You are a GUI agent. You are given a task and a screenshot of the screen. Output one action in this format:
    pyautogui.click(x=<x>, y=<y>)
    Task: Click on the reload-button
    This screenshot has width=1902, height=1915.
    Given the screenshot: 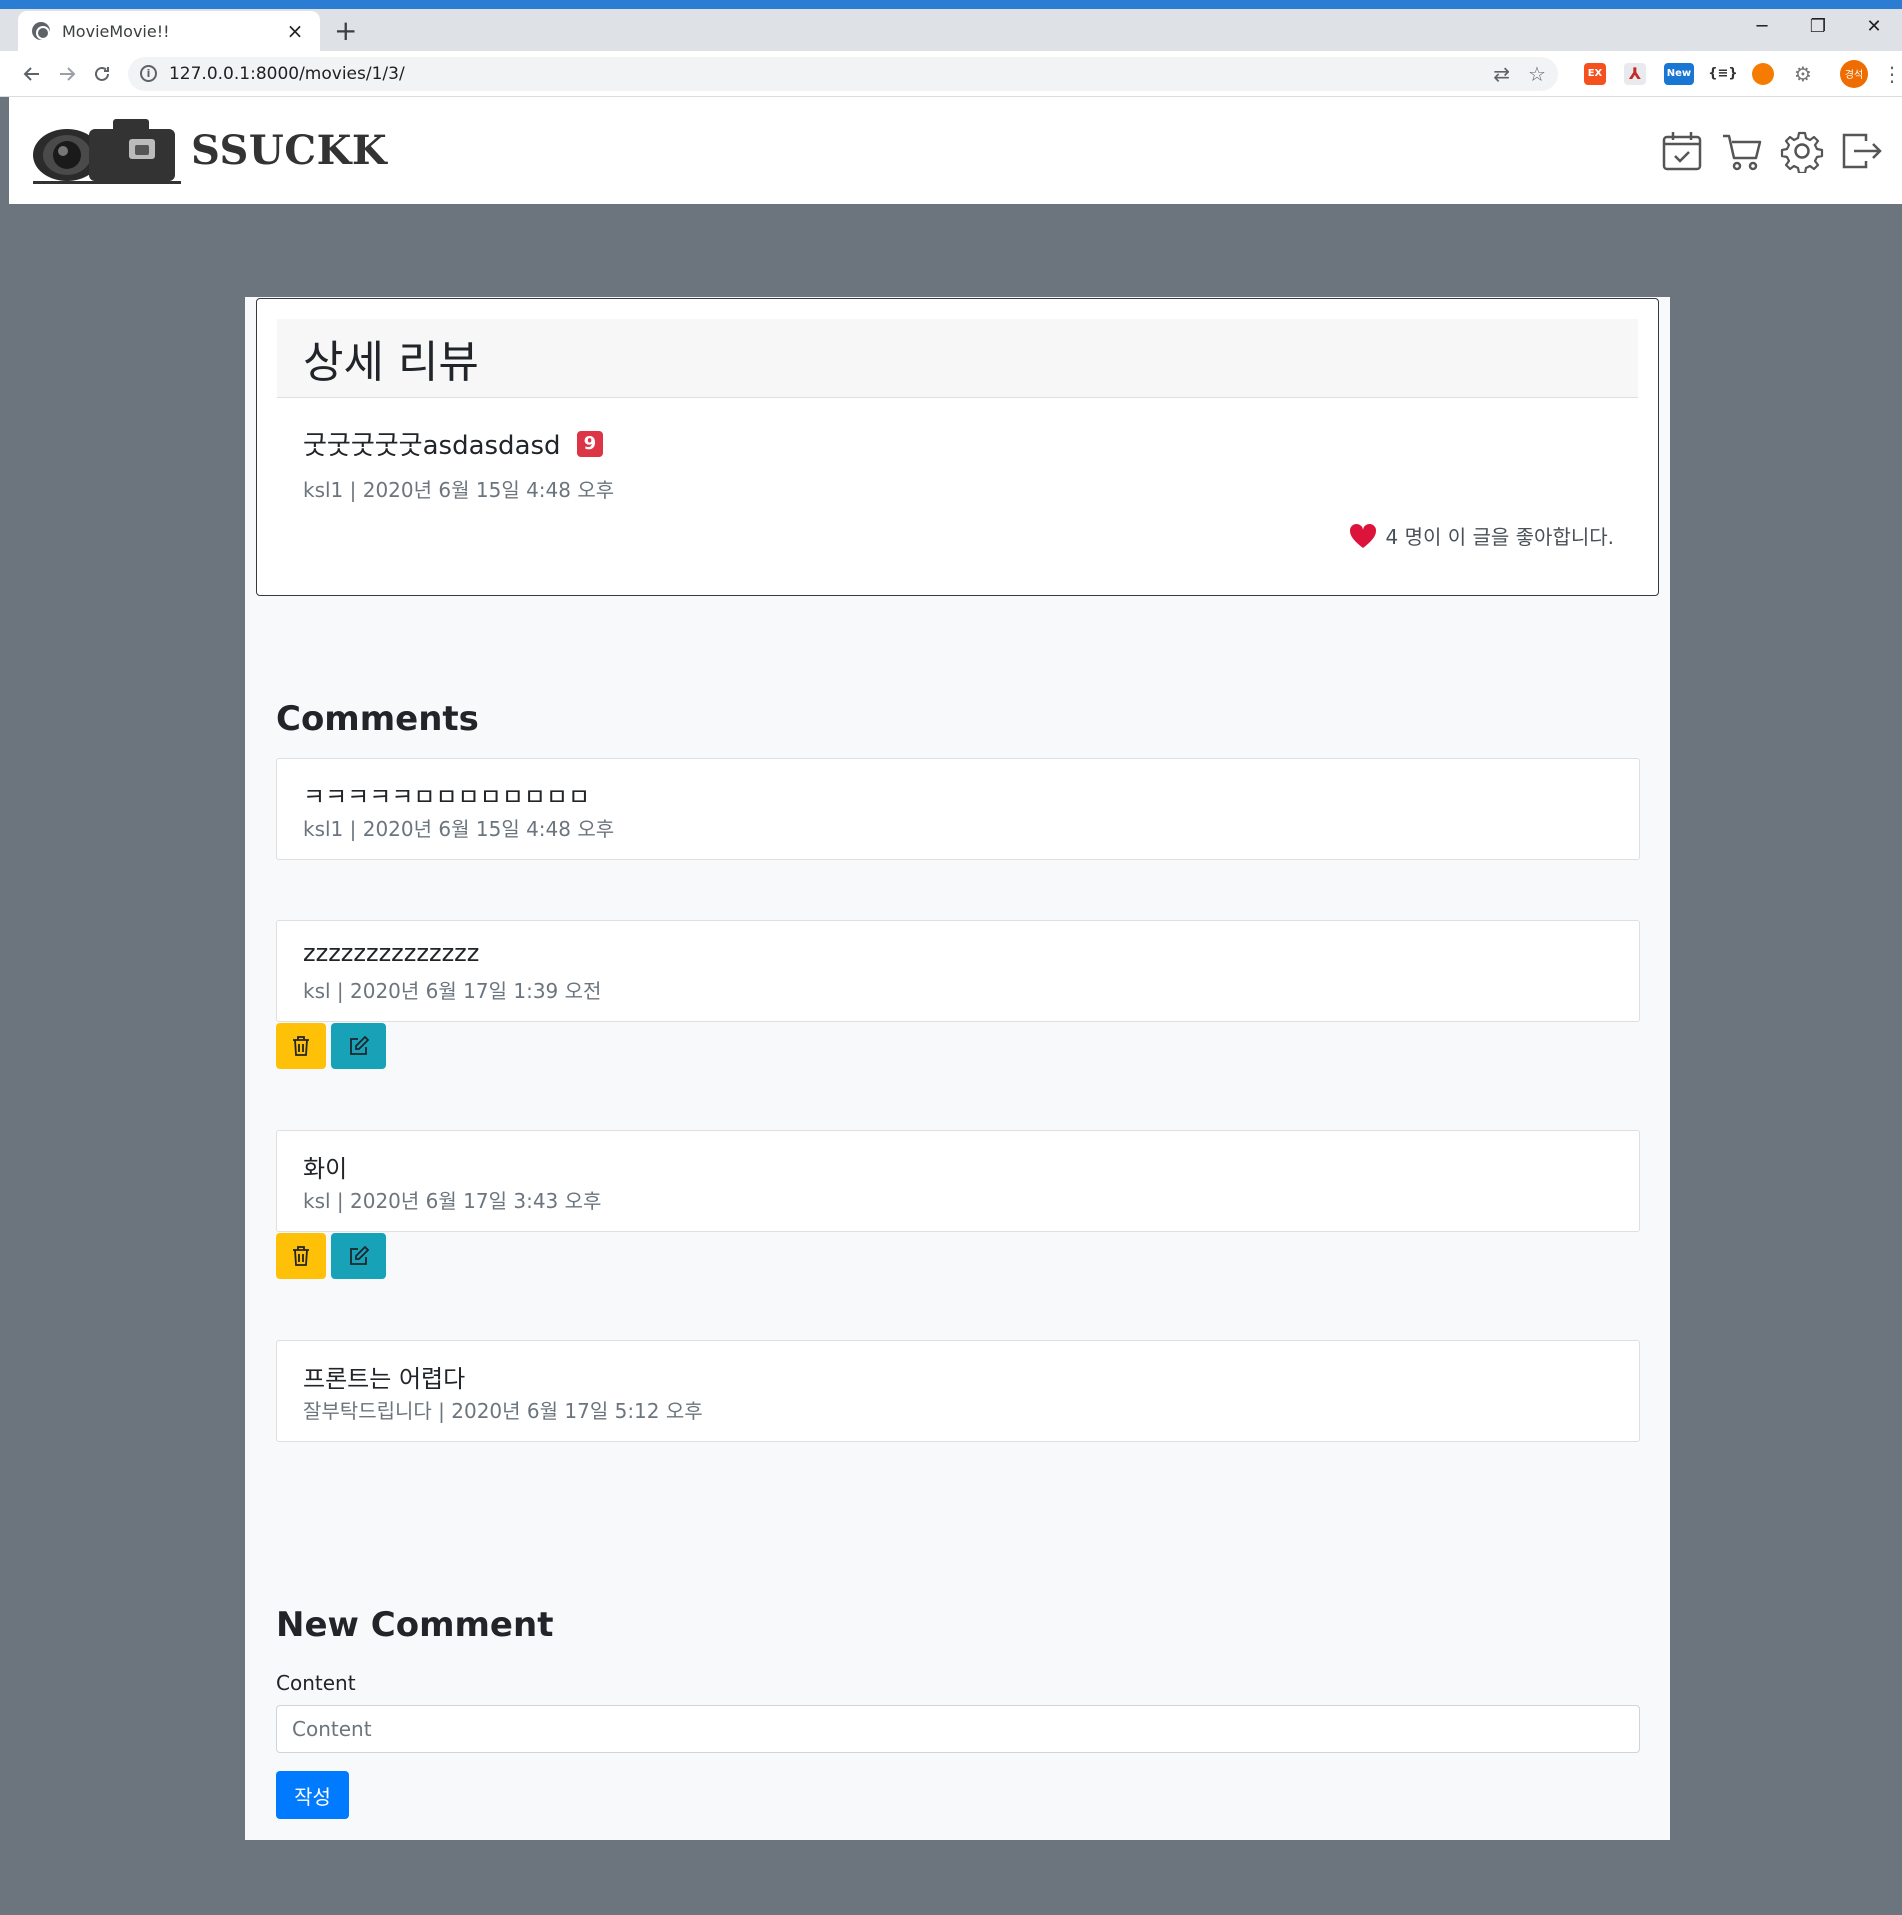 What is the action you would take?
    pyautogui.click(x=102, y=74)
    